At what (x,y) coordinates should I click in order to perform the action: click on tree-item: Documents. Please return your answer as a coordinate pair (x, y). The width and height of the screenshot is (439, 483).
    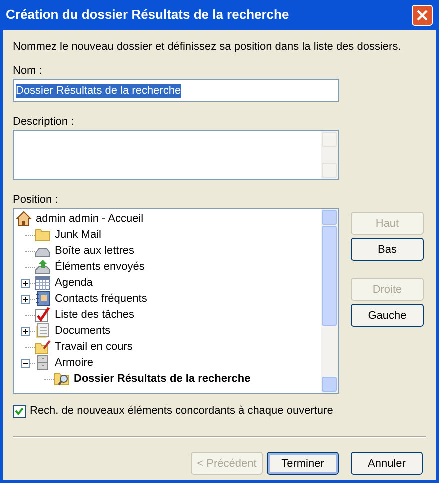
    Looking at the image, I should click on (83, 331).